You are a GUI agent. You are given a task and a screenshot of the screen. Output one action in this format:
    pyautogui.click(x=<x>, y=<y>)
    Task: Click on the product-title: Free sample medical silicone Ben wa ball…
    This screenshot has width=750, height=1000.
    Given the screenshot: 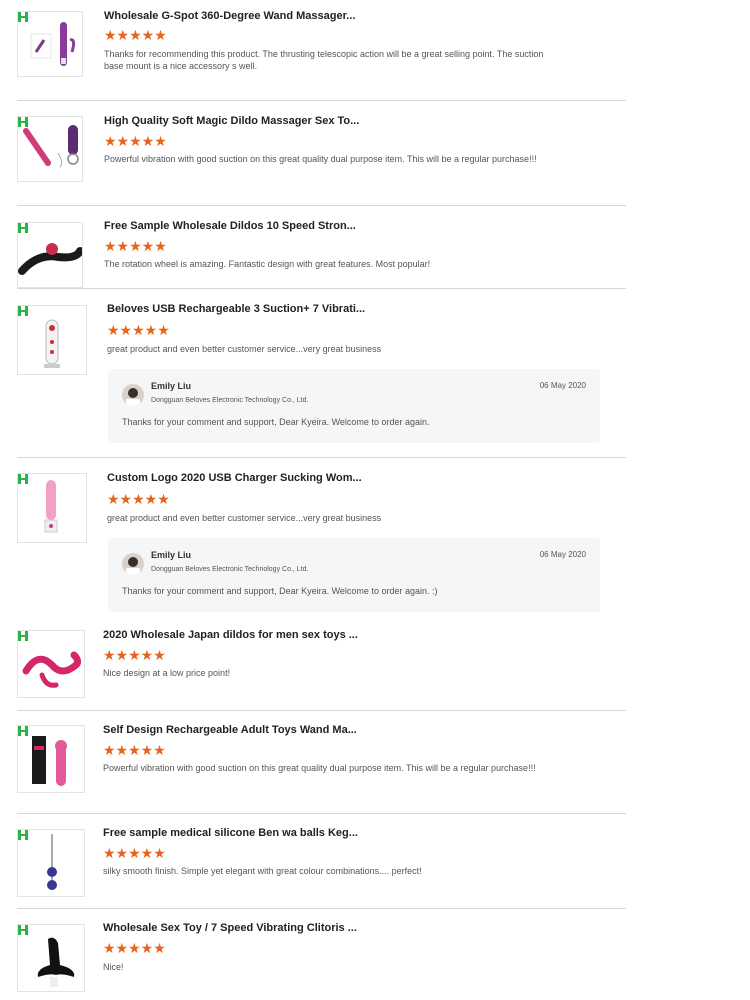 What is the action you would take?
    pyautogui.click(x=230, y=833)
    